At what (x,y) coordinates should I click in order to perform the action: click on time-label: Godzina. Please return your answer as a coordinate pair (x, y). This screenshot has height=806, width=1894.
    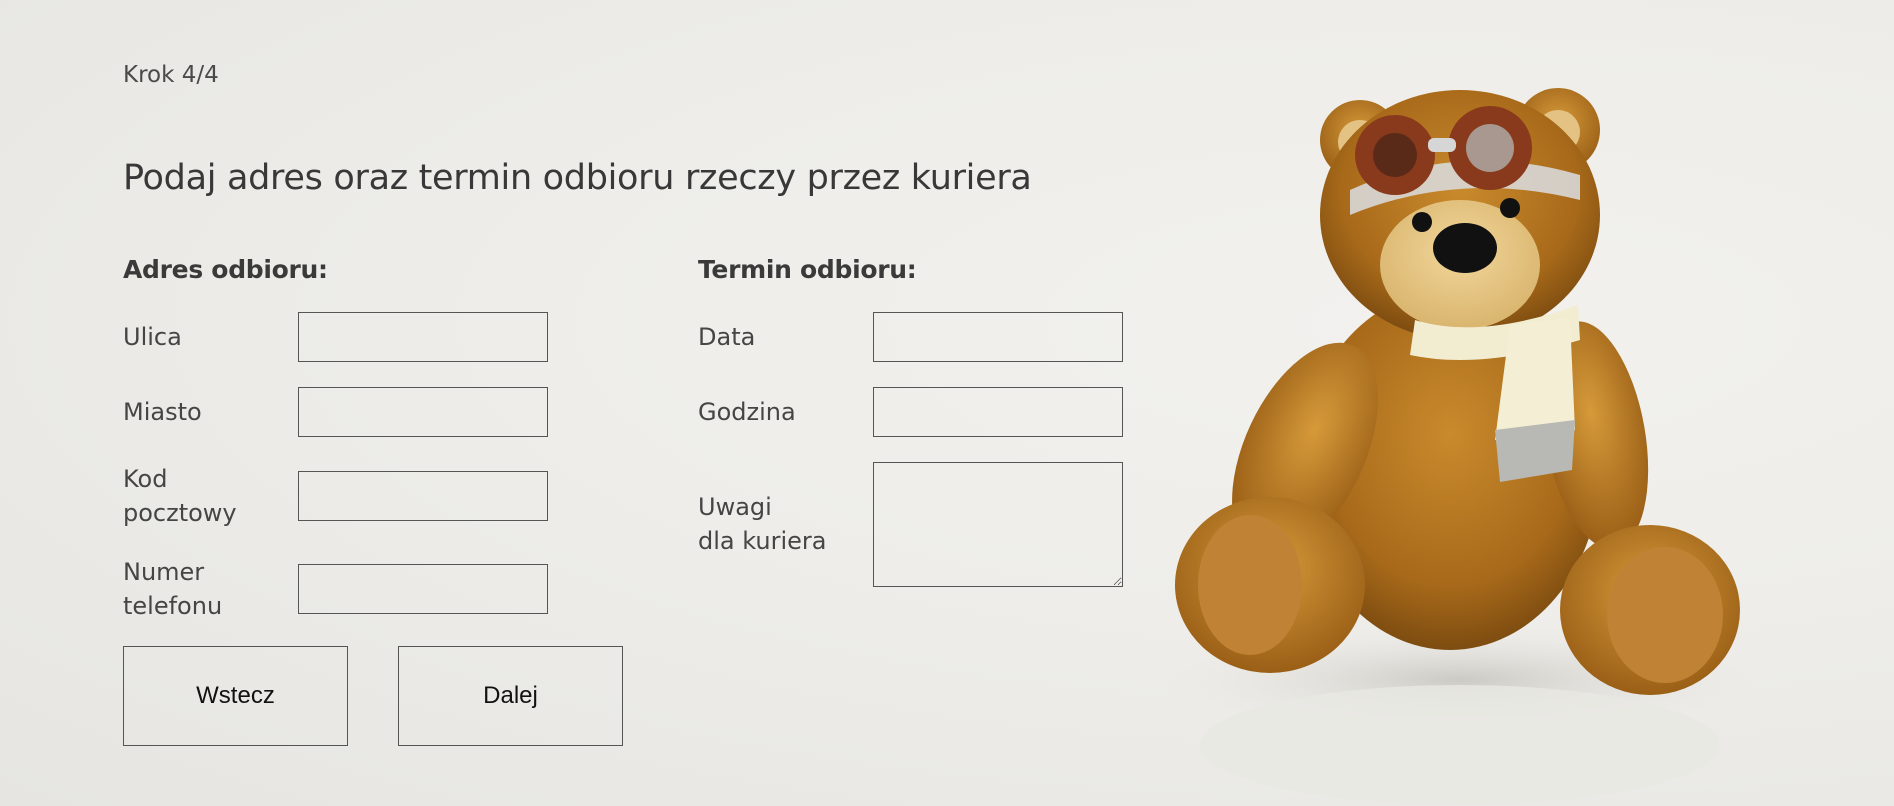
    Looking at the image, I should click on (747, 412).